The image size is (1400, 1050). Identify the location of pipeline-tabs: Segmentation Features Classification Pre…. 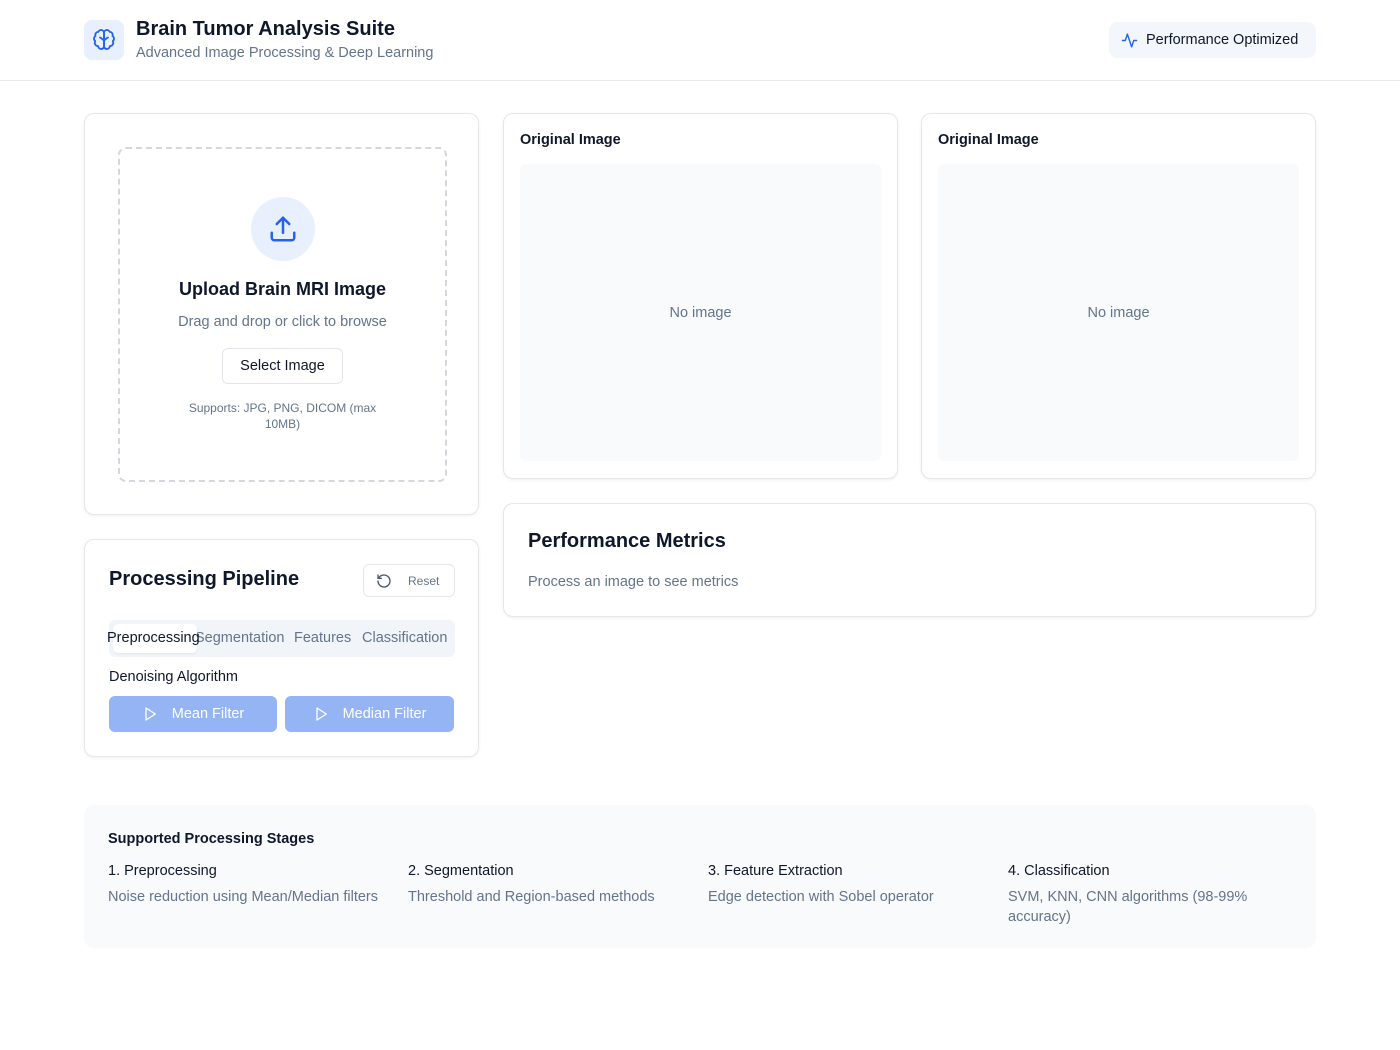
(281, 638).